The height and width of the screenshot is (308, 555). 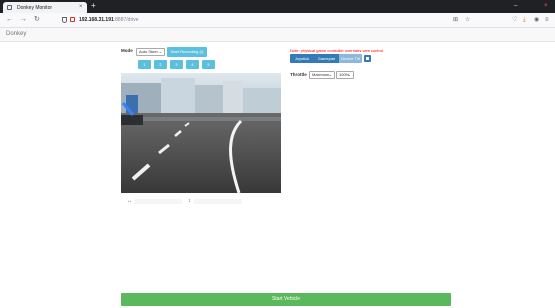 I want to click on throttle-icon: ↕, so click(x=189, y=201).